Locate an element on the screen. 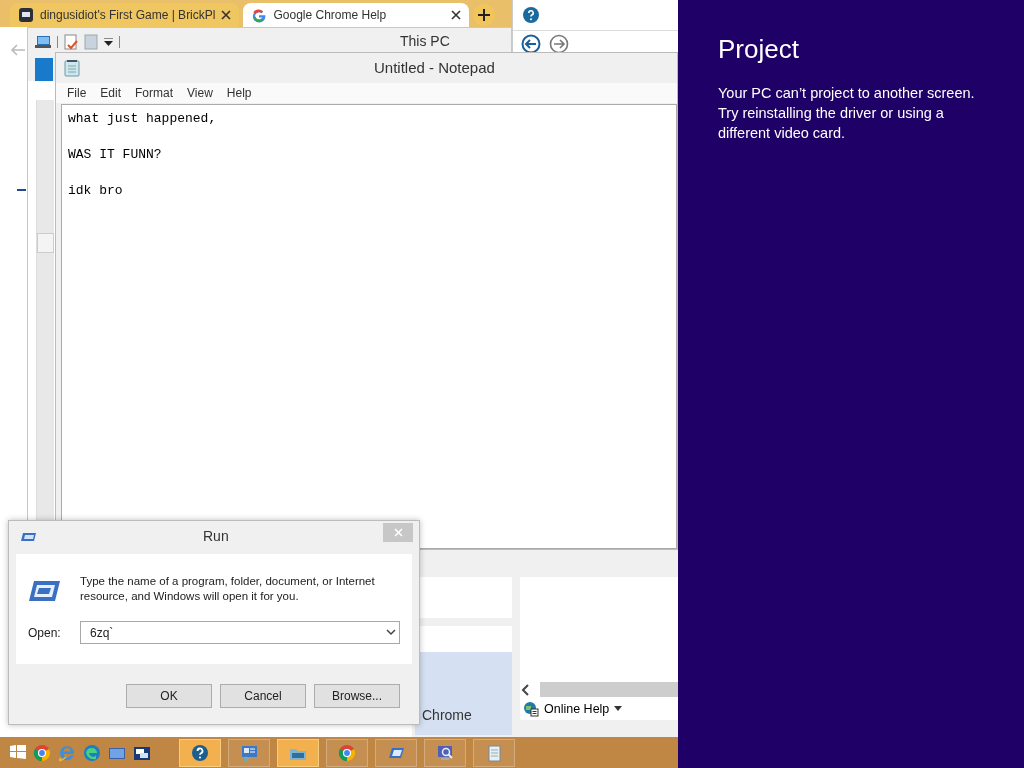 The height and width of the screenshot is (768, 1024). text-line: idk bro is located at coordinates (95, 190).